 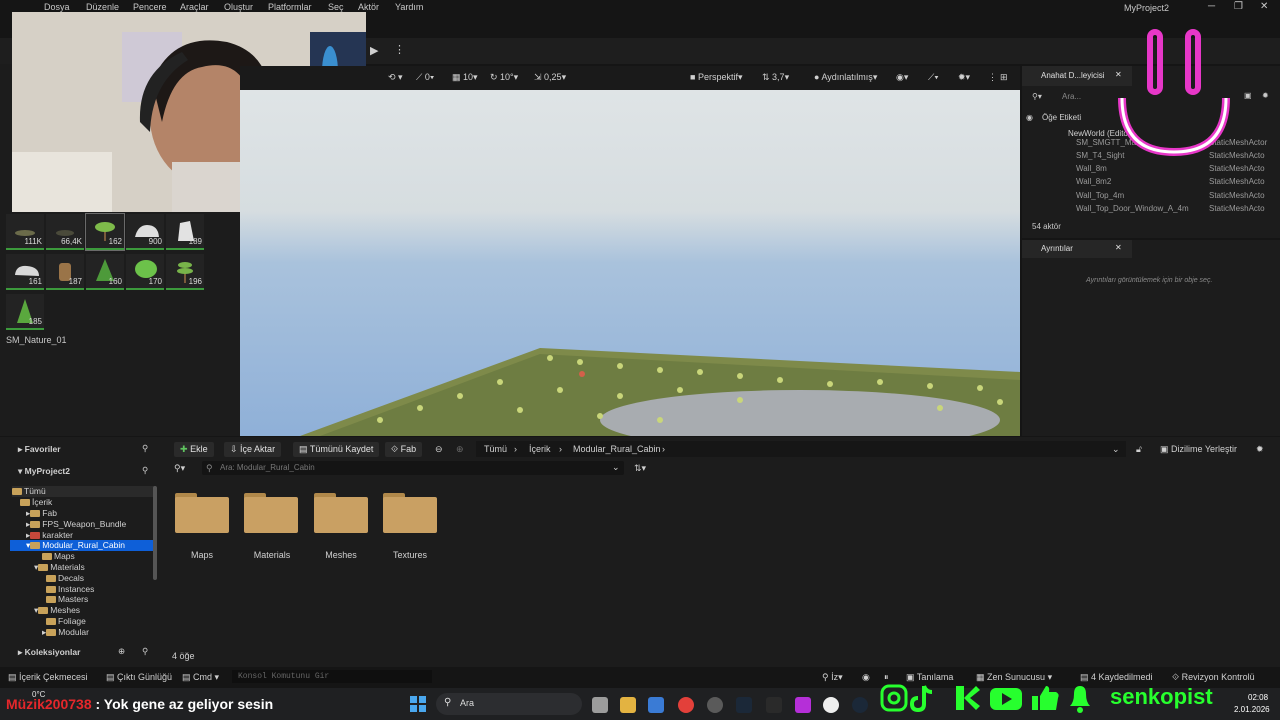 What do you see at coordinates (66, 621) in the screenshot?
I see `tree-item: Foliage` at bounding box center [66, 621].